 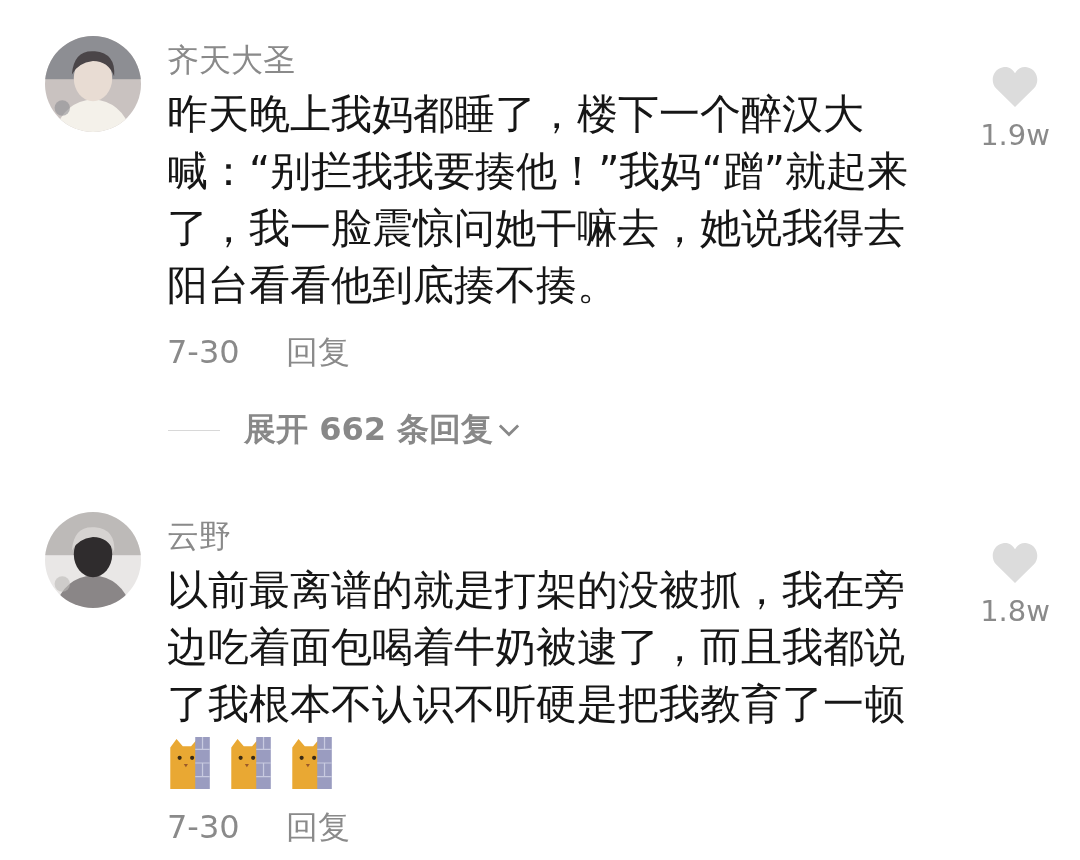 I want to click on expand-replies-link: 展开 662 条回复, so click(x=383, y=430).